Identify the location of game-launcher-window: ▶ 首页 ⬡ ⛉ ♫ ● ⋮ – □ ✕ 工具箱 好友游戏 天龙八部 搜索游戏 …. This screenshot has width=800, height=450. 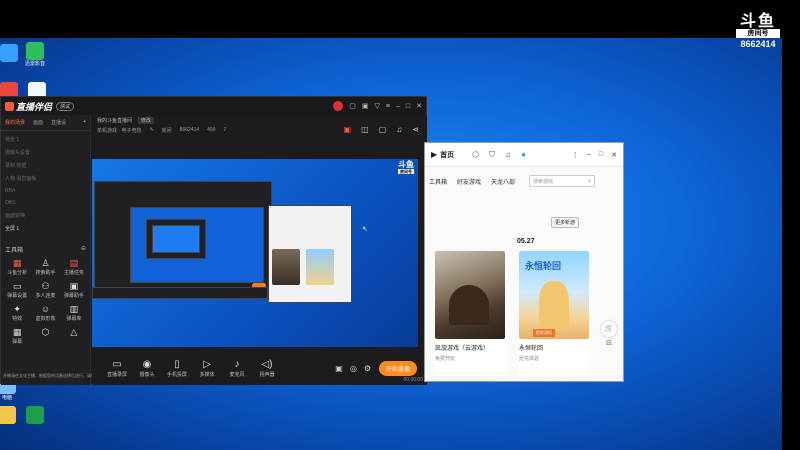
(524, 262).